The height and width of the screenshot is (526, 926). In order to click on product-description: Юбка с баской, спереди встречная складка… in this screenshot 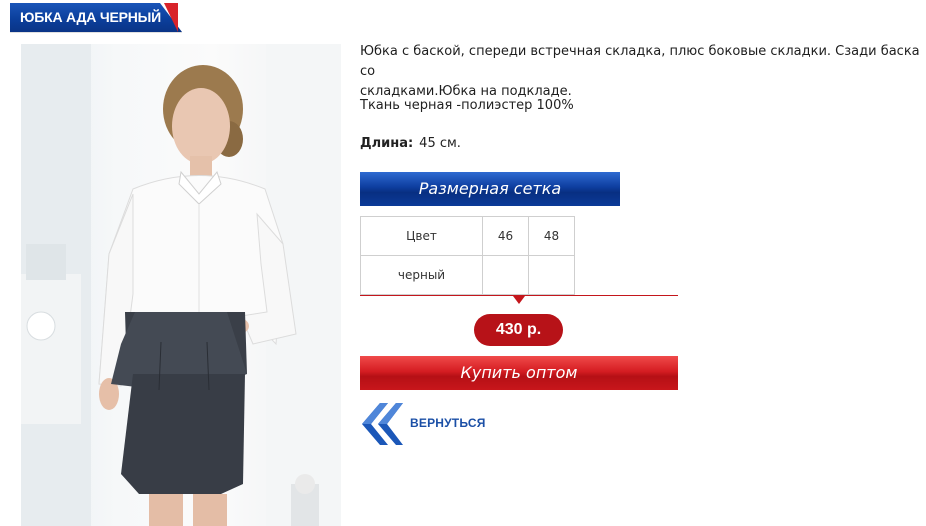, I will do `click(643, 72)`.